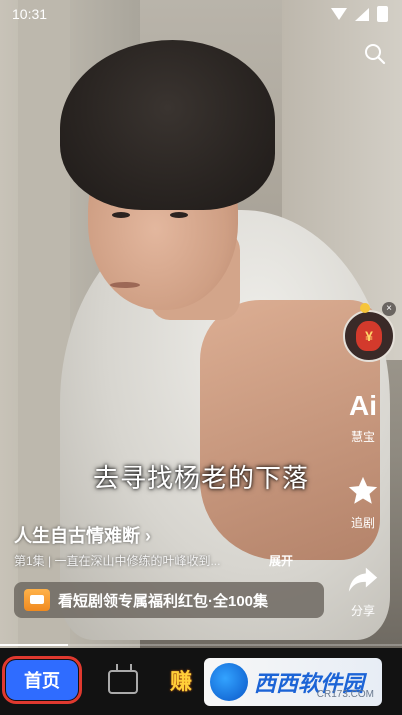  What do you see at coordinates (37, 600) in the screenshot?
I see `video-icon` at bounding box center [37, 600].